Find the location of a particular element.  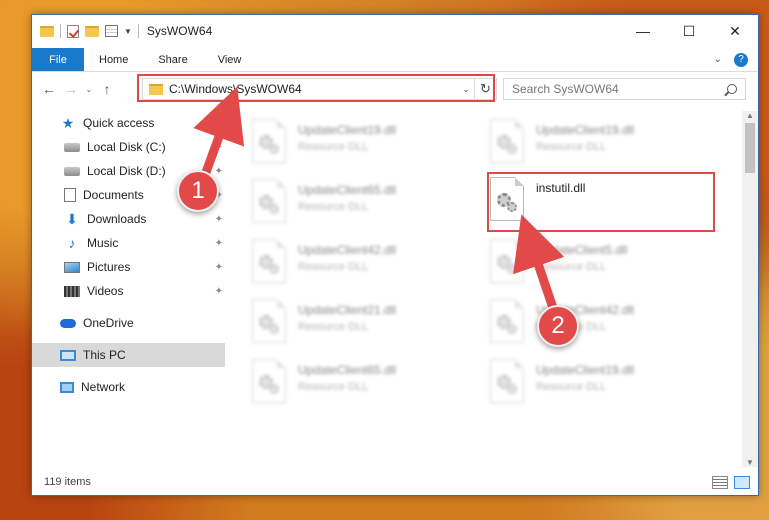

search-icon is located at coordinates (732, 89).